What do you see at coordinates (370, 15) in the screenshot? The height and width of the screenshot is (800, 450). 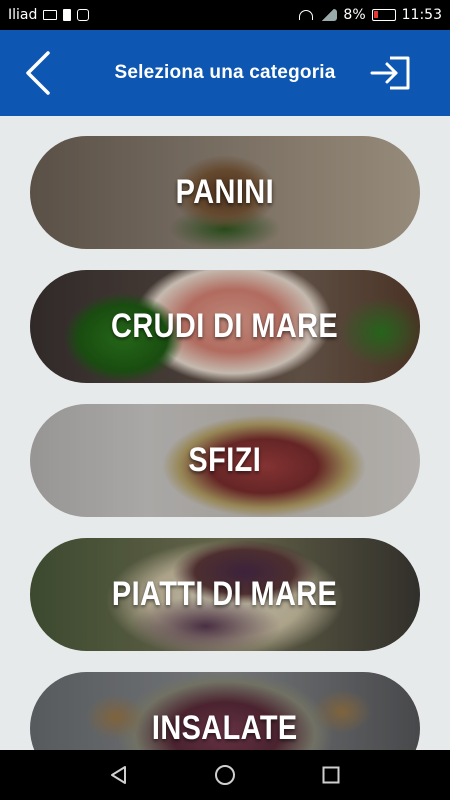 I see `status-bar-right: 8% 11:53` at bounding box center [370, 15].